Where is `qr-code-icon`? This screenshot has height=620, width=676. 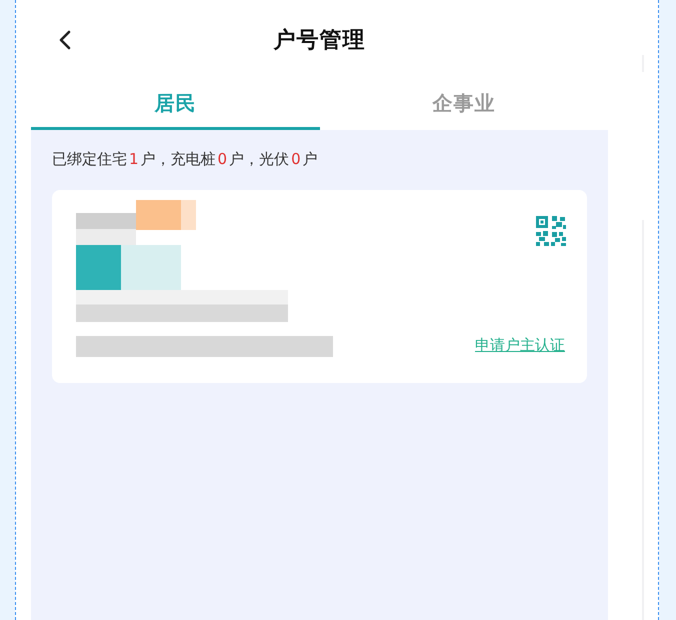 qr-code-icon is located at coordinates (551, 231).